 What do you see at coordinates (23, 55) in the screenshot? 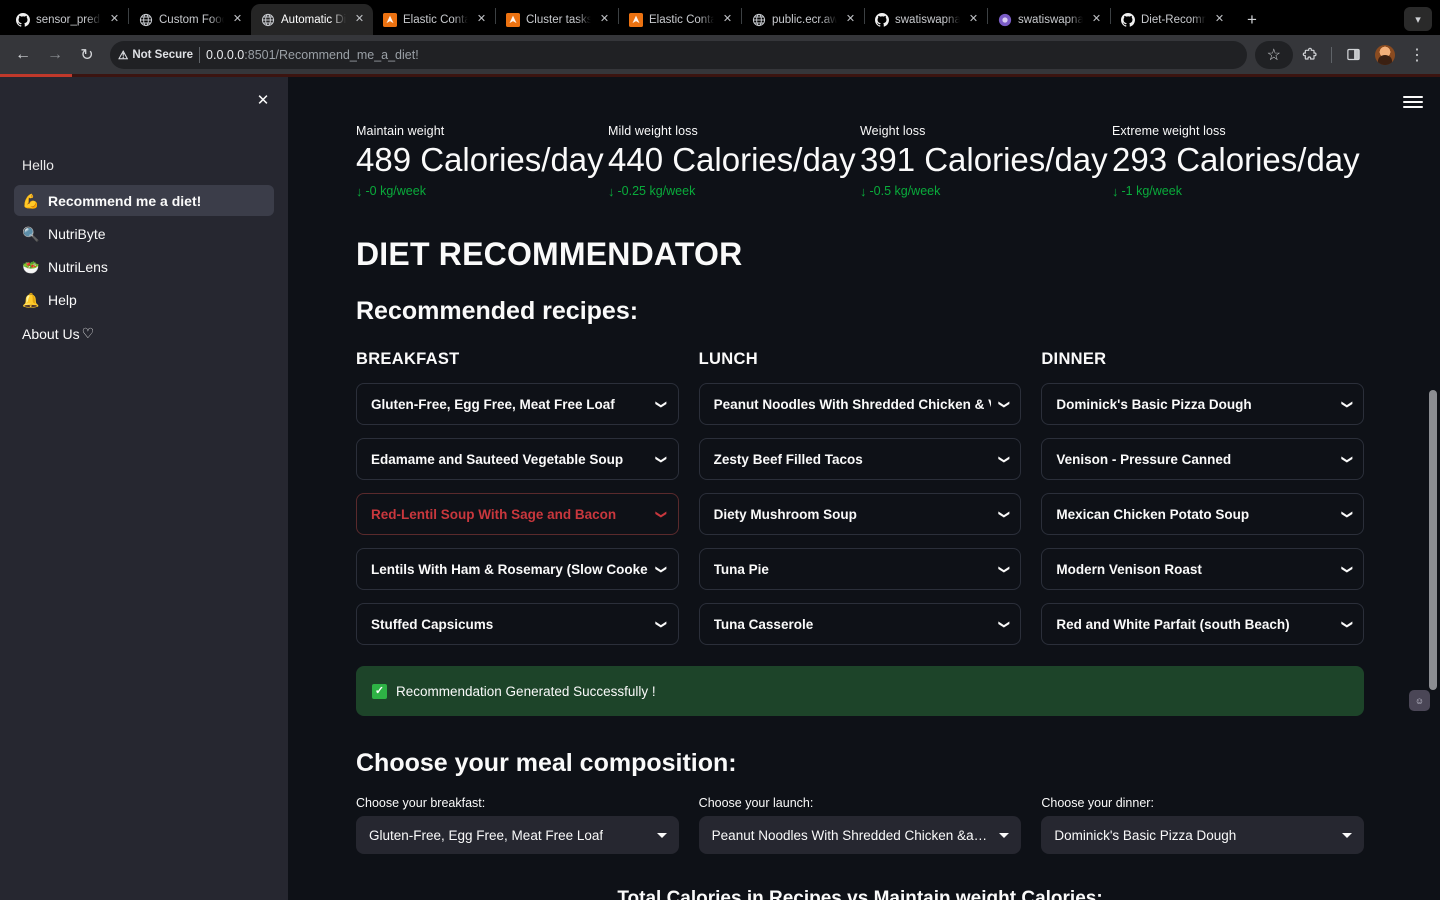
I see `back-button: ←` at bounding box center [23, 55].